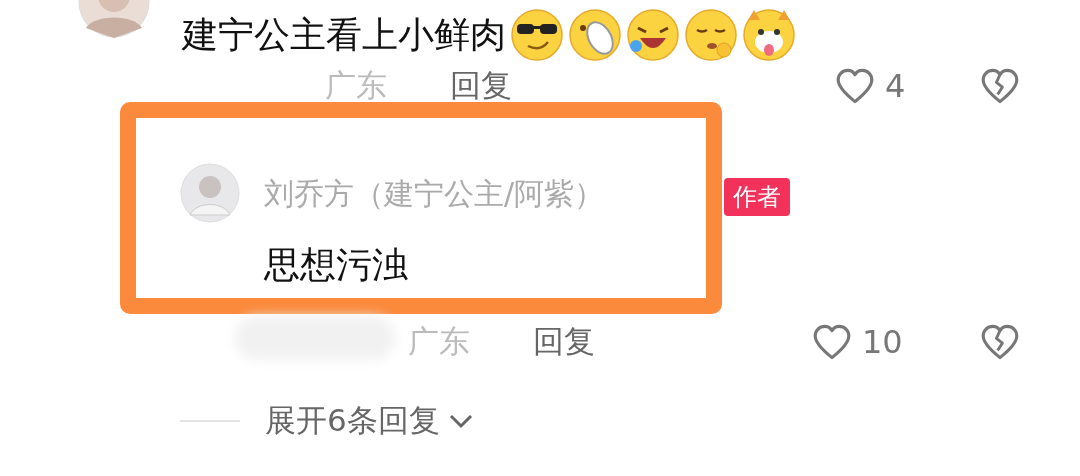  I want to click on sunglasses-emoji-icon, so click(537, 35).